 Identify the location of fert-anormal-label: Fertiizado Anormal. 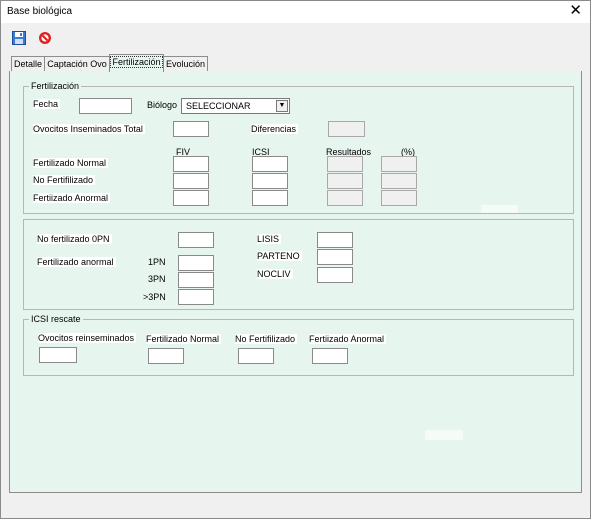
(72, 198).